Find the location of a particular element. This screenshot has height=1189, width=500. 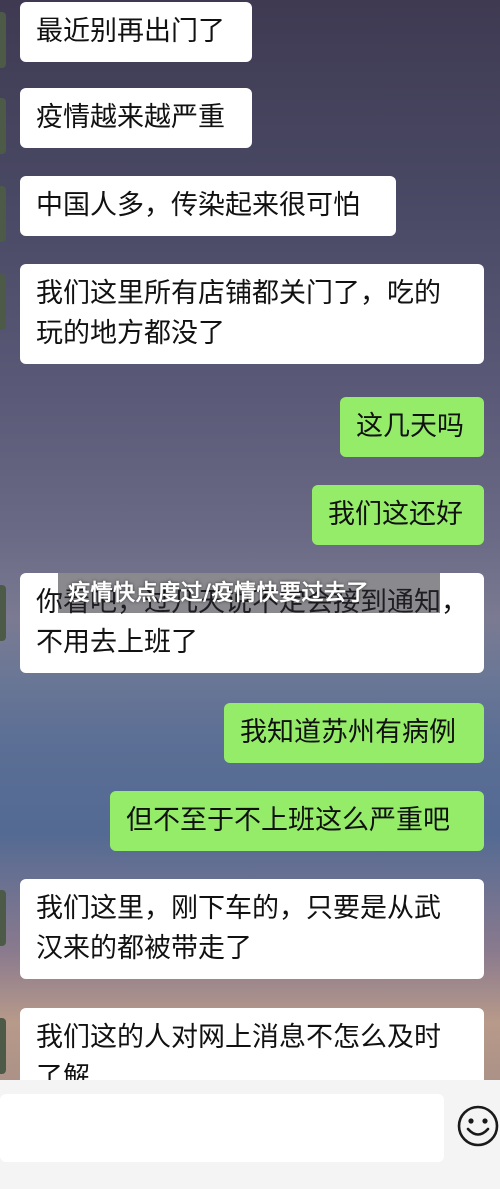

message-input is located at coordinates (222, 1128).